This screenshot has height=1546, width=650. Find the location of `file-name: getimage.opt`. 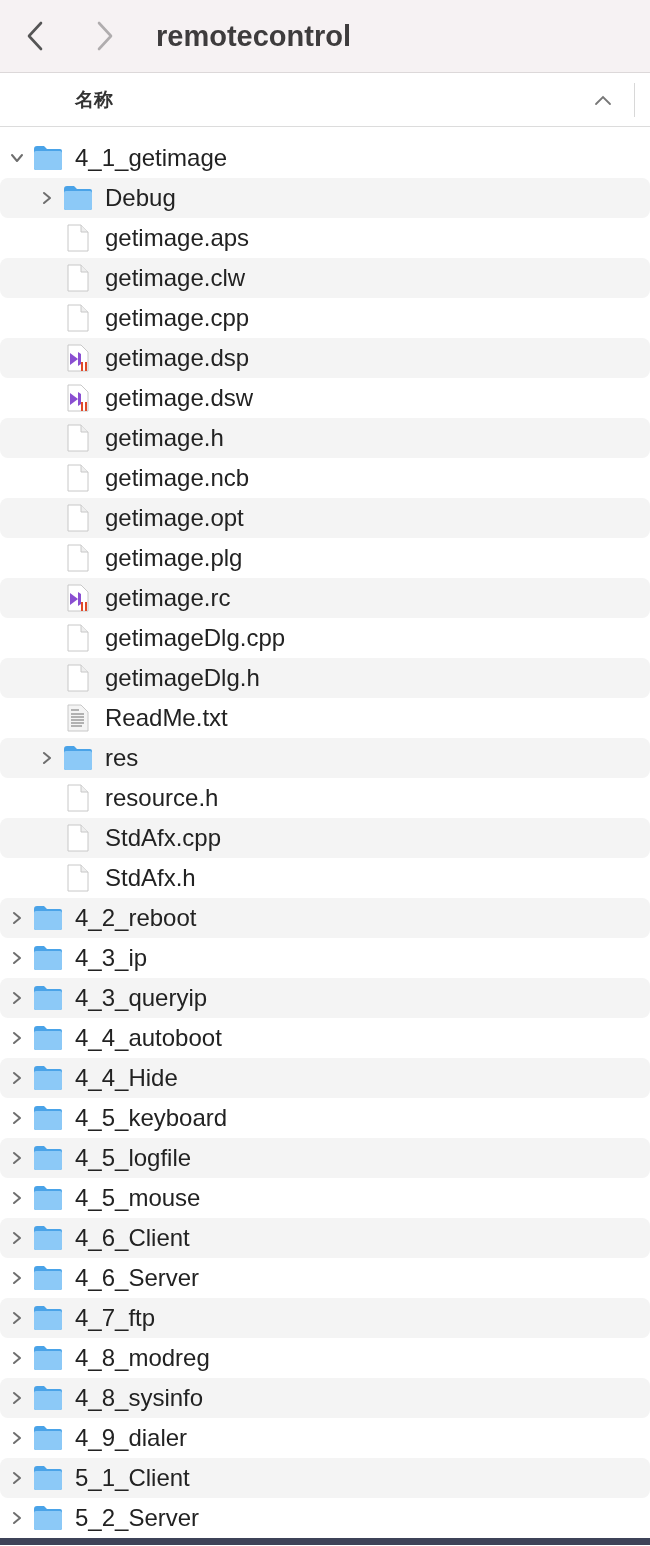

file-name: getimage.opt is located at coordinates (174, 518).